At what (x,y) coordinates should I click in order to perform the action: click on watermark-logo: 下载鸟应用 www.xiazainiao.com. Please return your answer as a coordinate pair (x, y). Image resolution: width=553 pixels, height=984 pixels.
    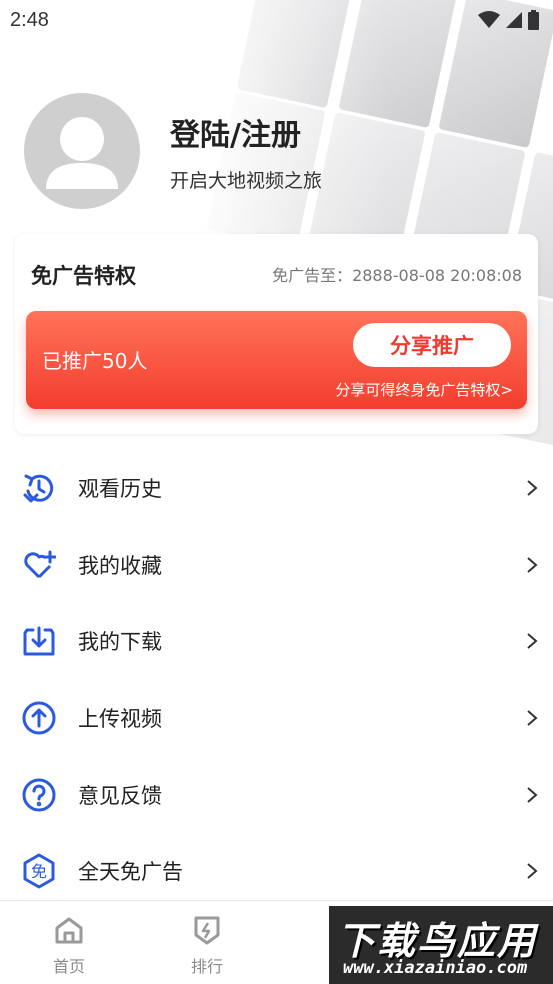
    Looking at the image, I should click on (441, 945).